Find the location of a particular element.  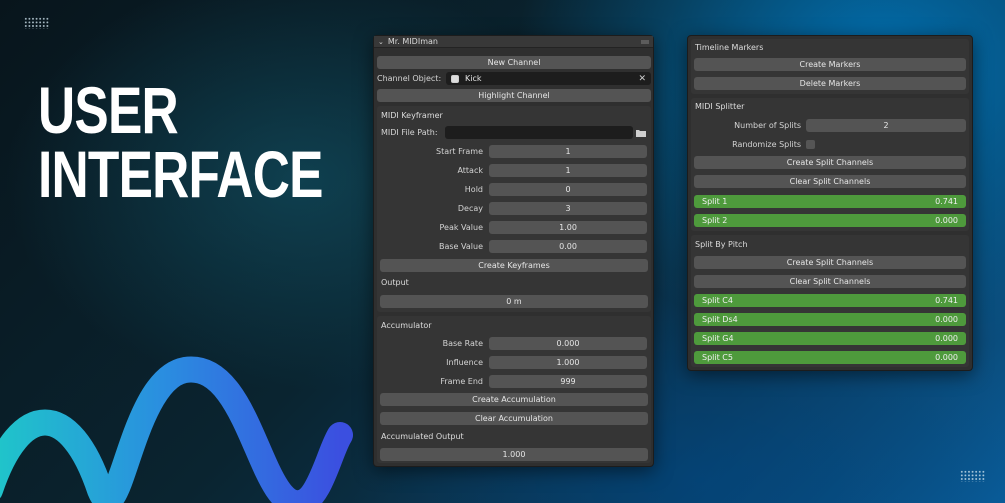

base-rate-field: 0.000 is located at coordinates (568, 343).